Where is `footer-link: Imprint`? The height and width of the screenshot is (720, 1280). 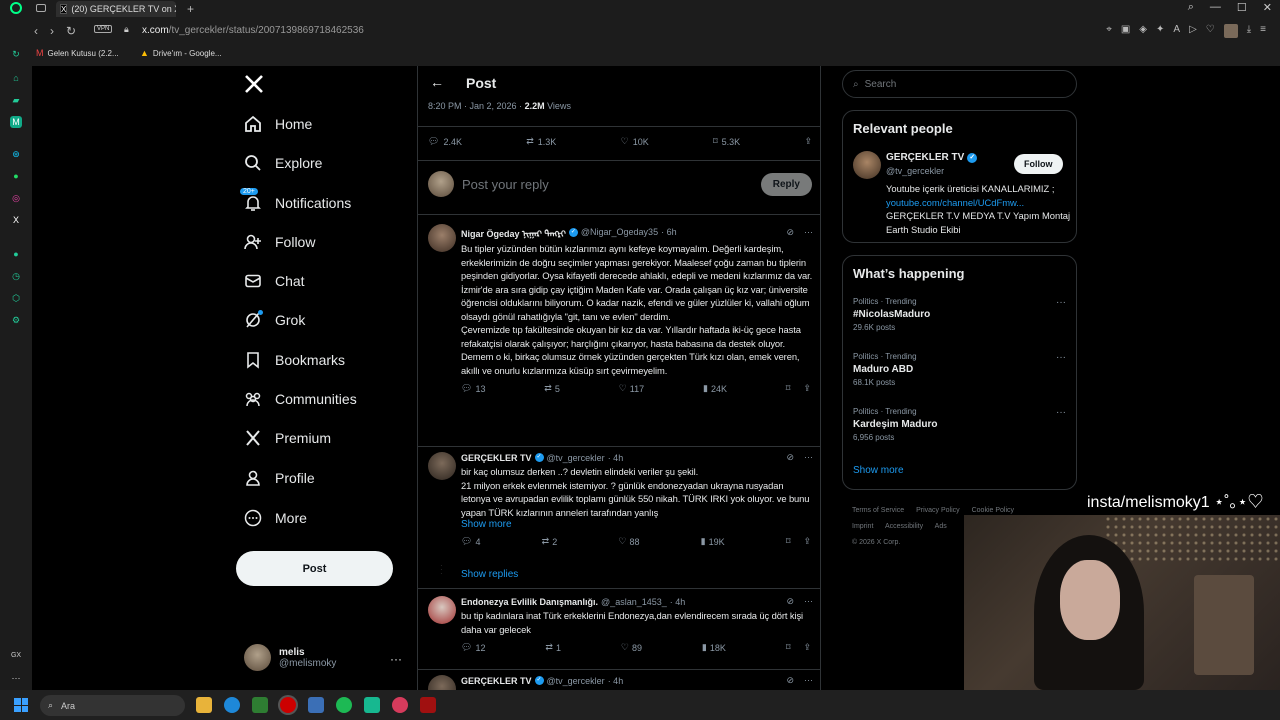
footer-link: Imprint is located at coordinates (862, 526).